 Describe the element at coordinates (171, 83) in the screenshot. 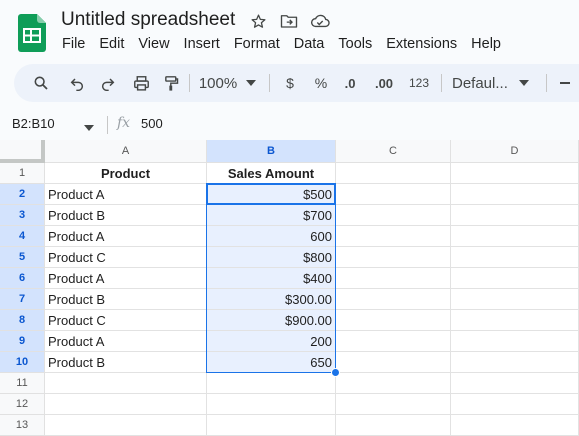

I see `paint-format-icon` at that location.